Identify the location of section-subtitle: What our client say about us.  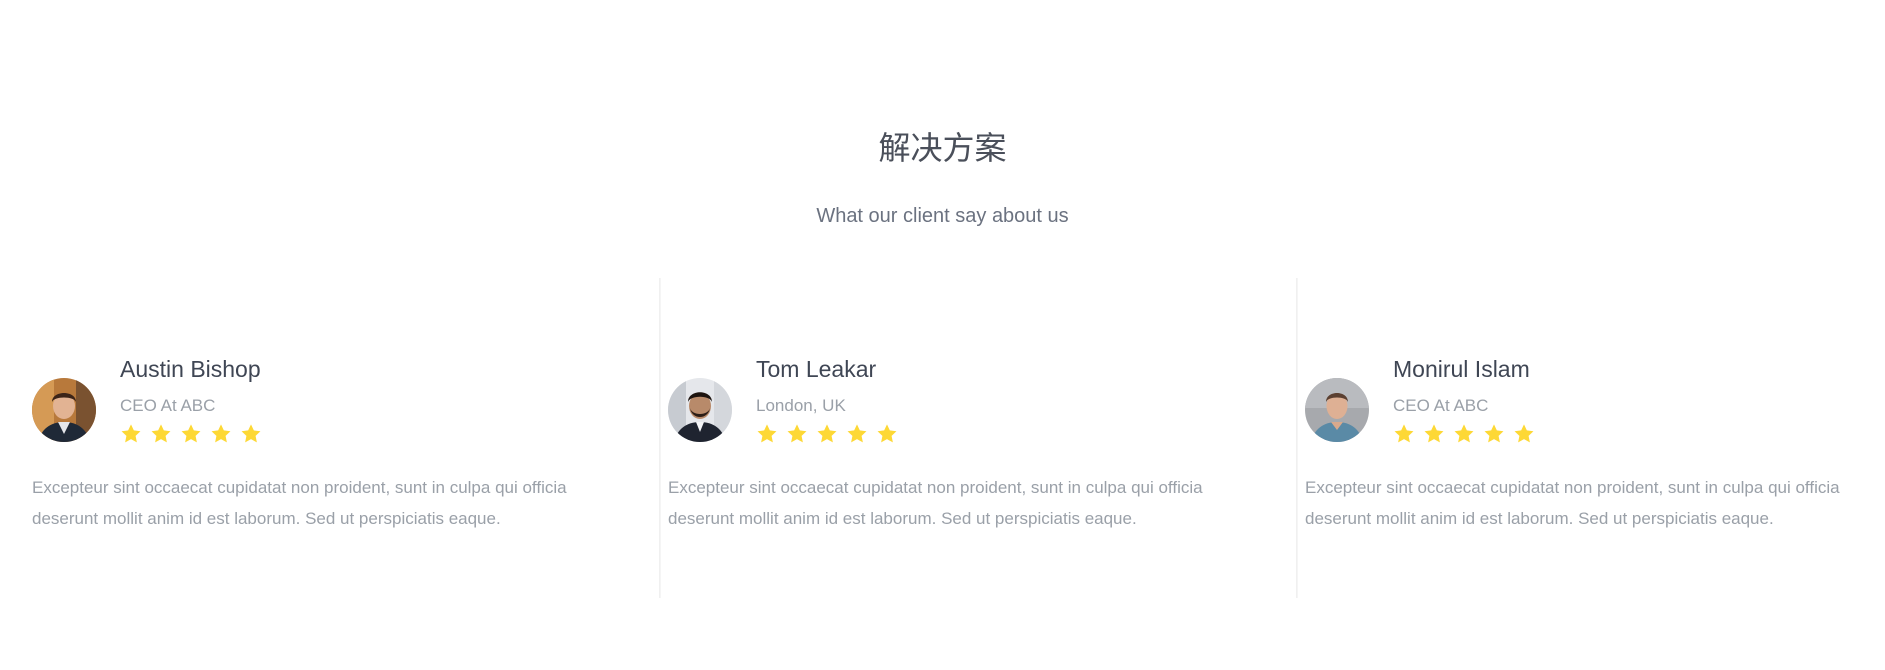
(942, 216).